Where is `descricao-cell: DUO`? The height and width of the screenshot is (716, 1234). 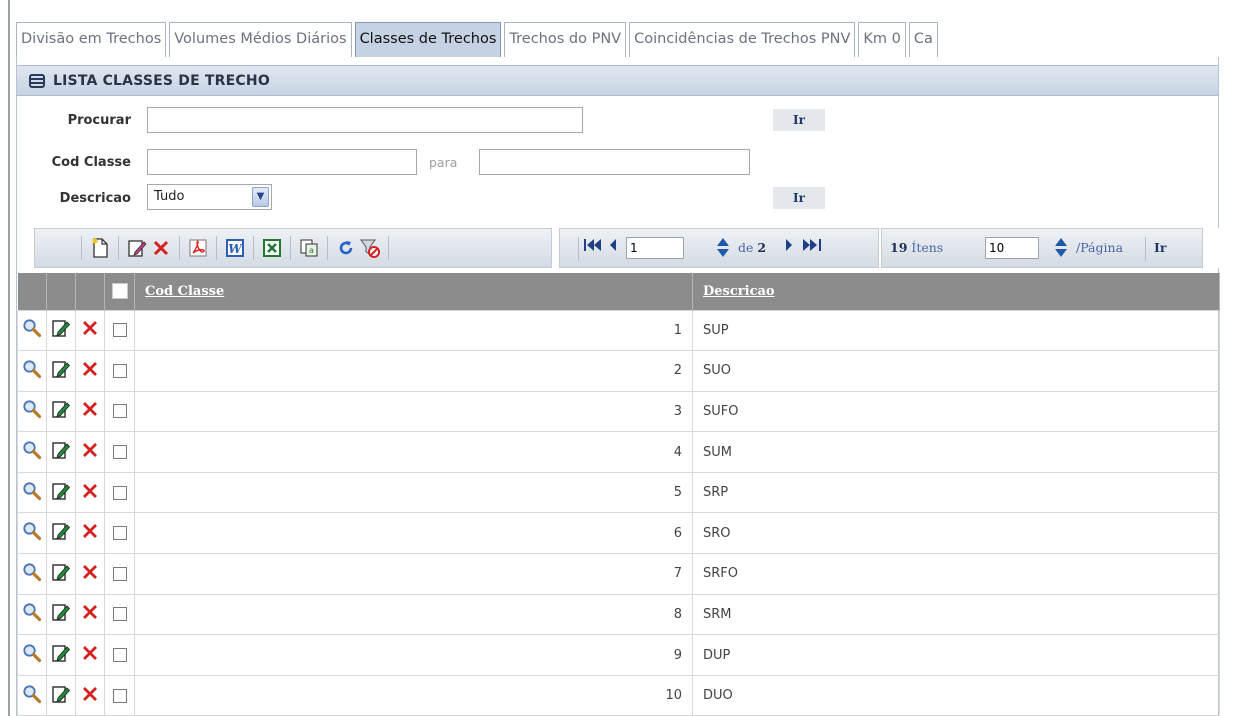
descricao-cell: DUO is located at coordinates (956, 695).